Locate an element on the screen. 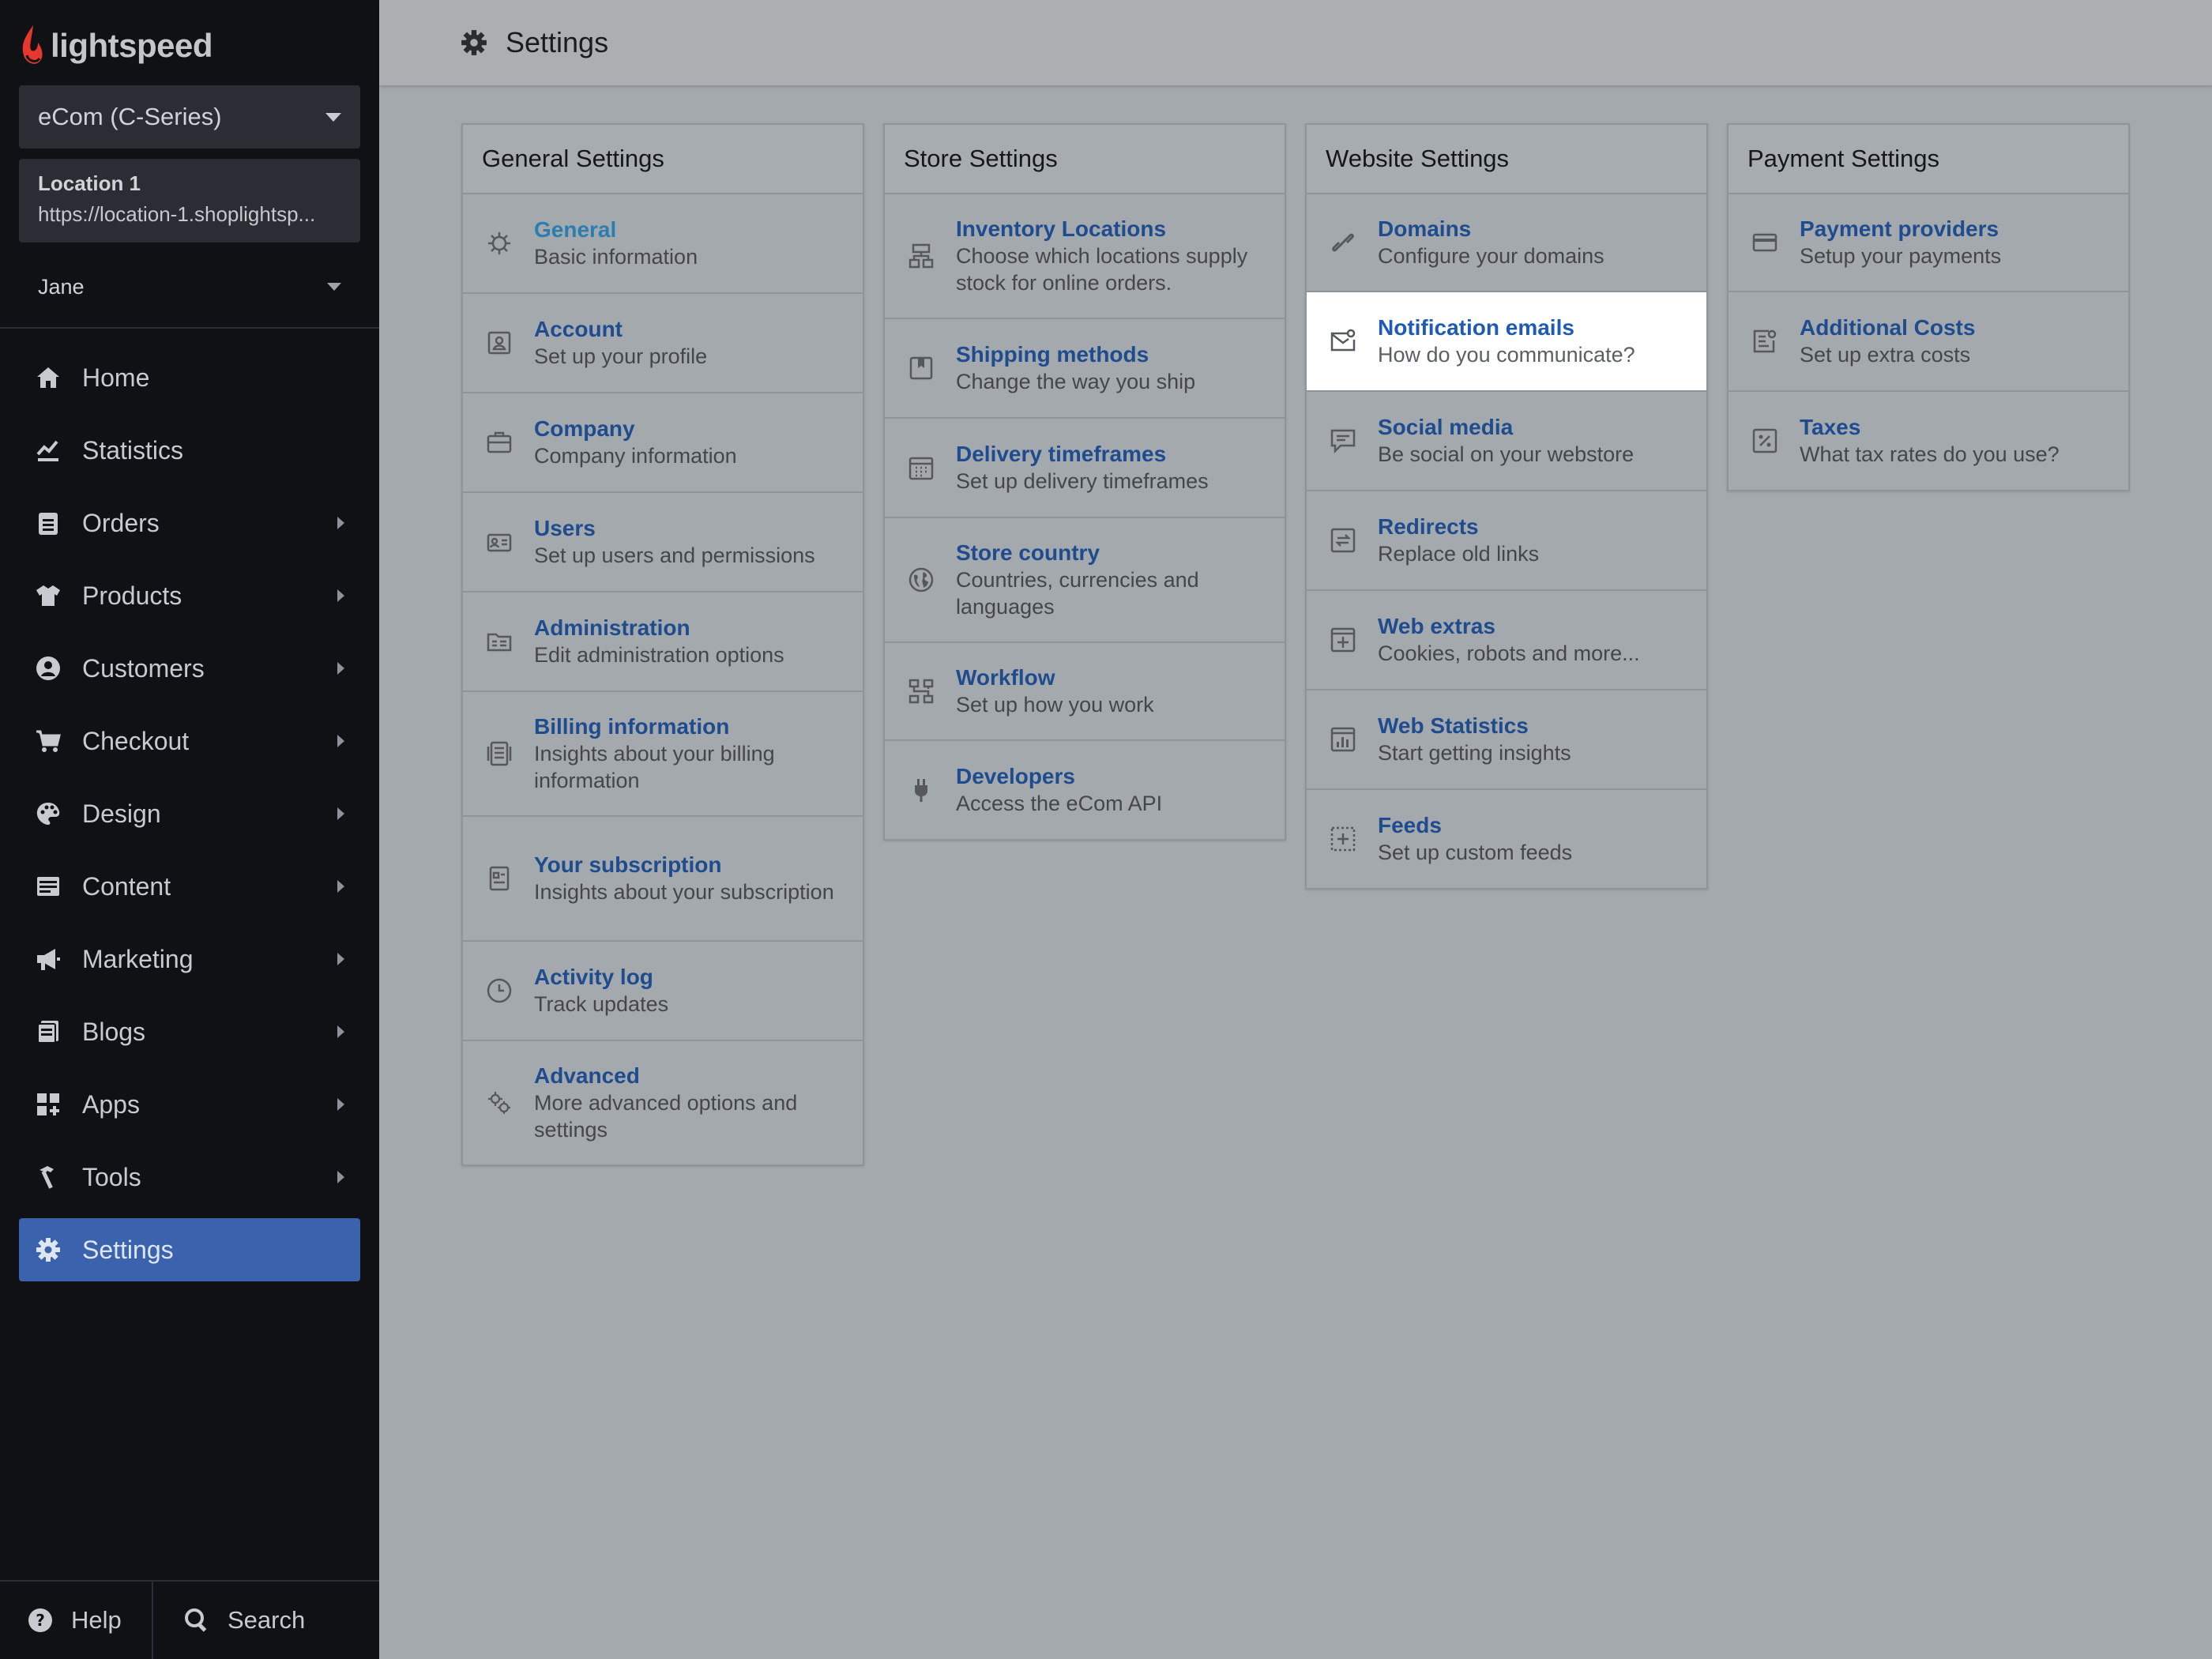 The image size is (2212, 1659). nav-item-blogs: Blogs is located at coordinates (189, 1032).